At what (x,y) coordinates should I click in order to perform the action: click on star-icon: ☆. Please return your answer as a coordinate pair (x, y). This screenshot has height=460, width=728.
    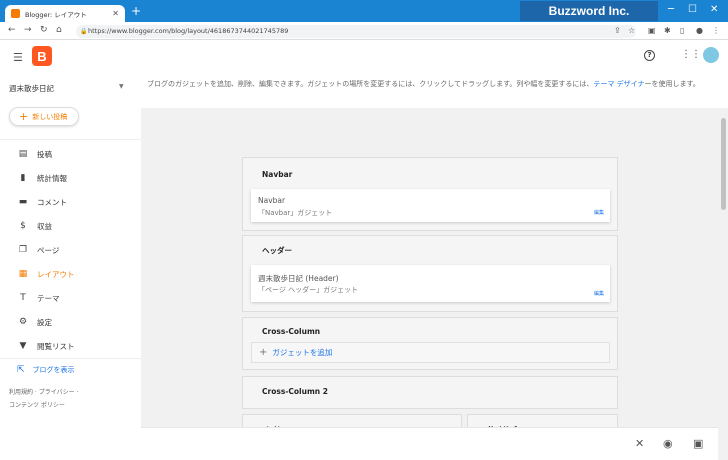
    Looking at the image, I should click on (631, 30).